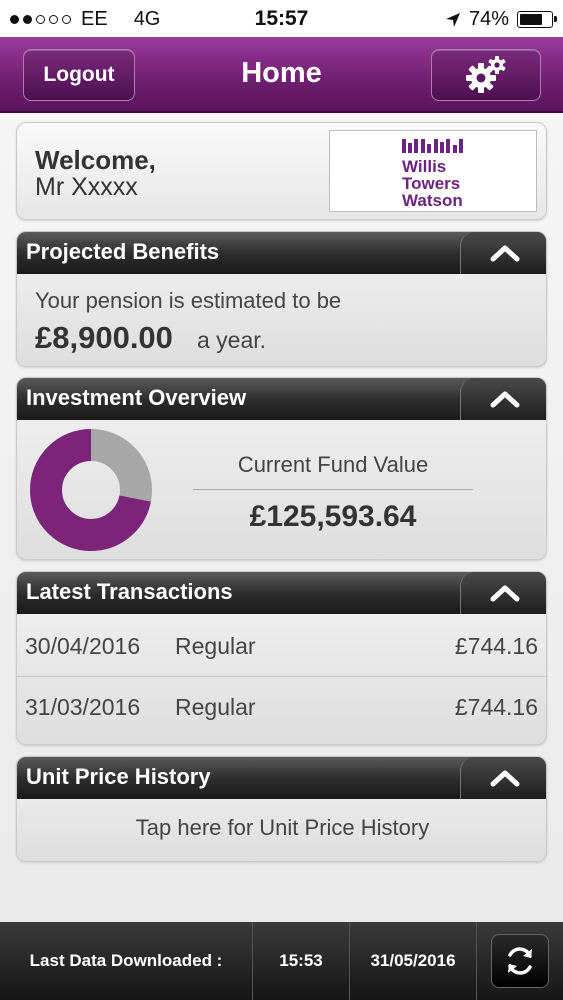 The image size is (563, 1000). I want to click on settings-button, so click(486, 75).